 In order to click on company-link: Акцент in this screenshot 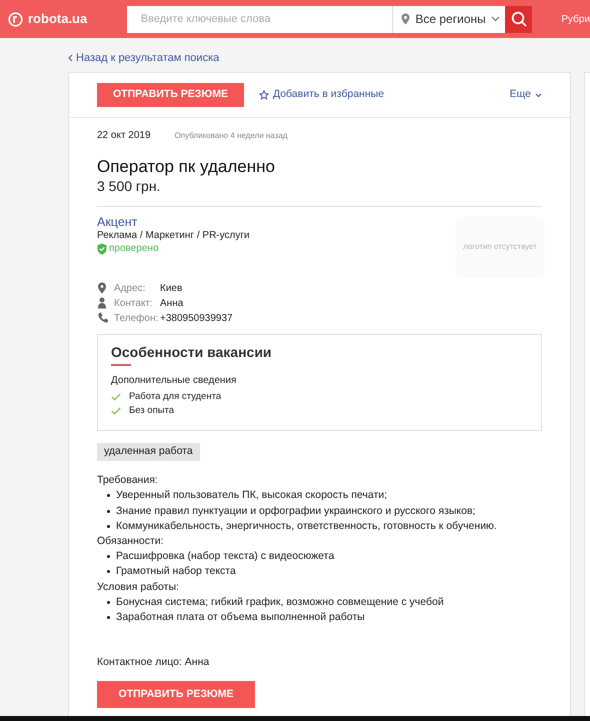, I will do `click(117, 221)`.